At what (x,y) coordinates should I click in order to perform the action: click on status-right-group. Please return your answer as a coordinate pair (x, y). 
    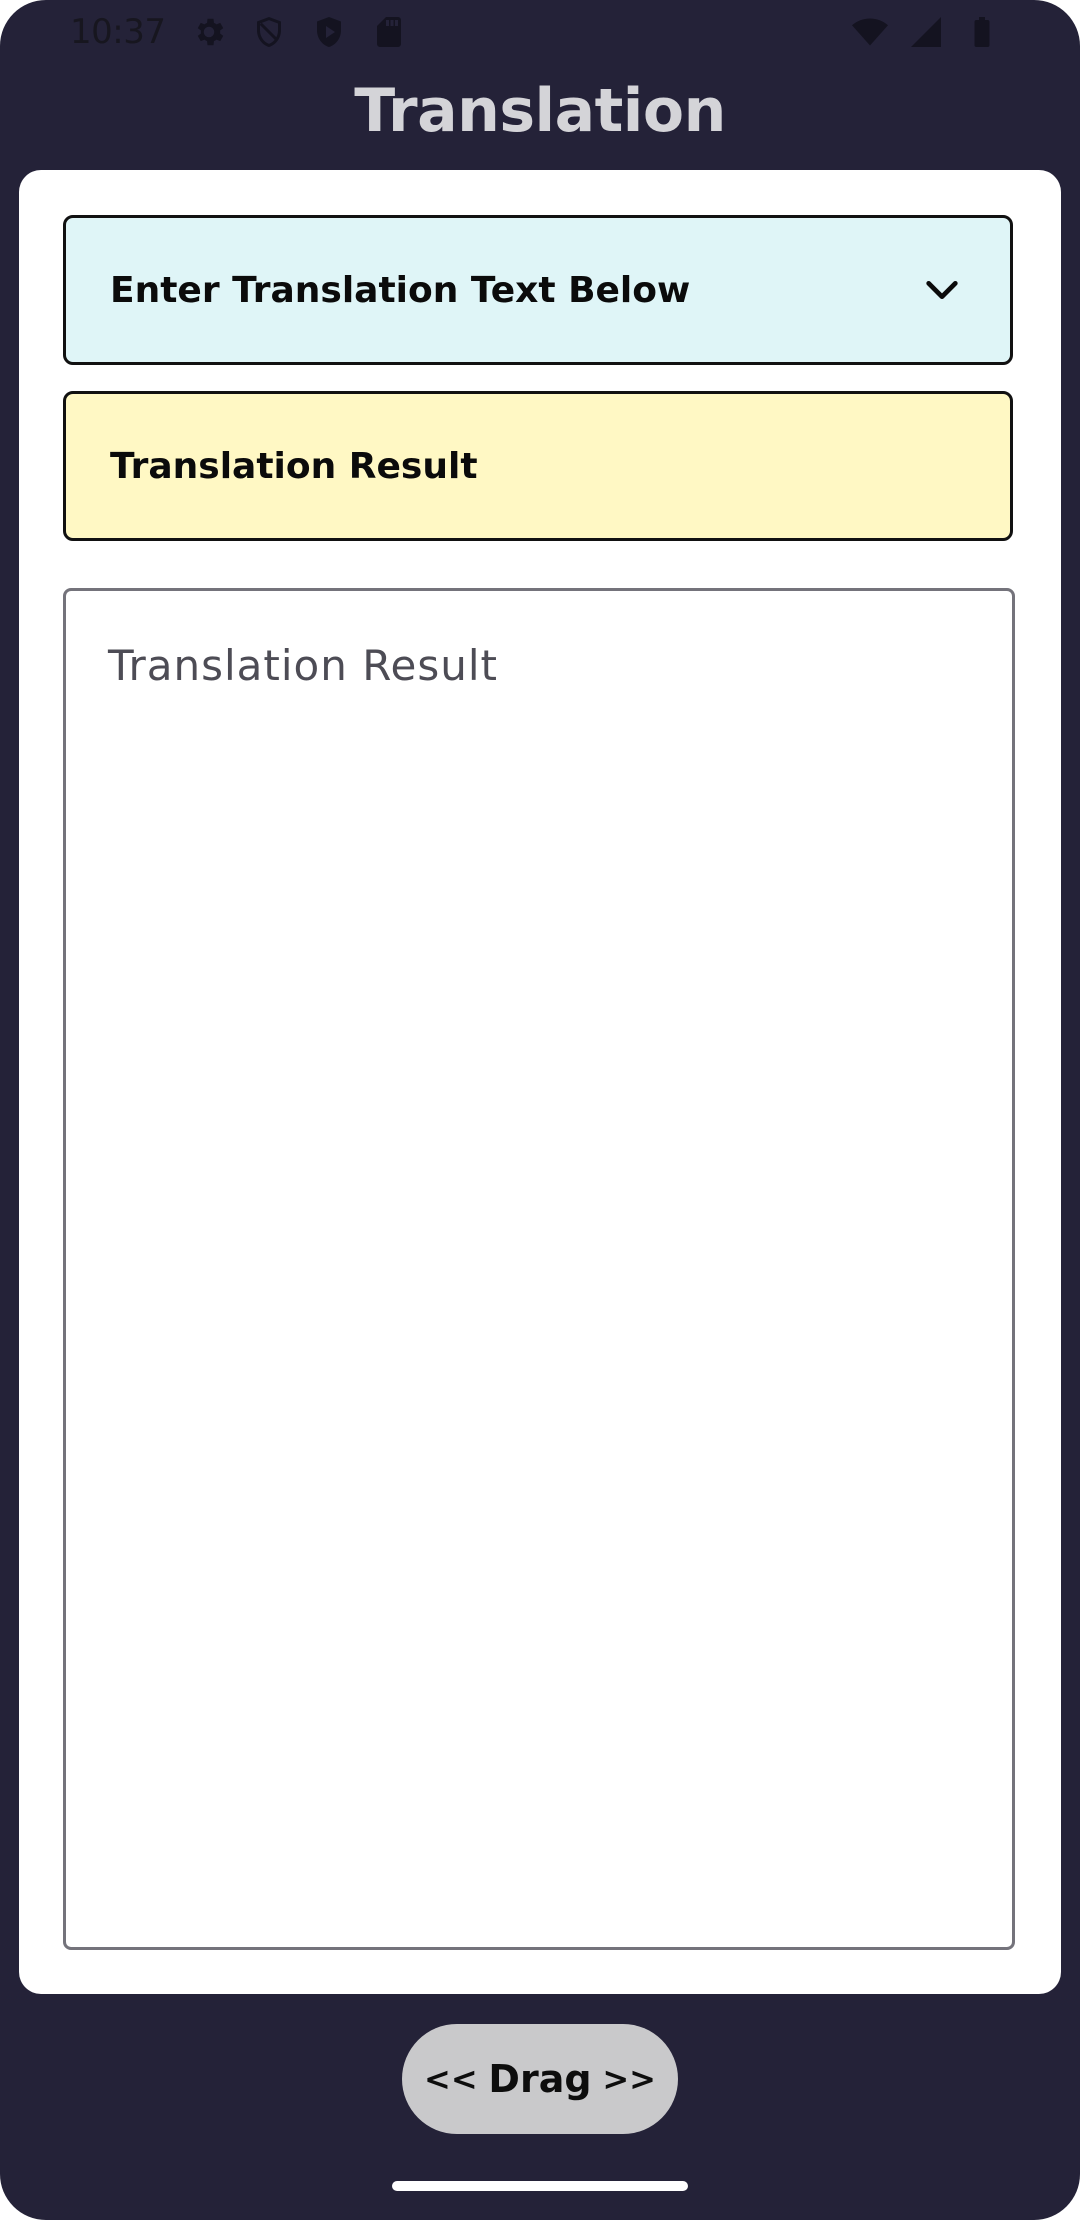
    Looking at the image, I should click on (926, 32).